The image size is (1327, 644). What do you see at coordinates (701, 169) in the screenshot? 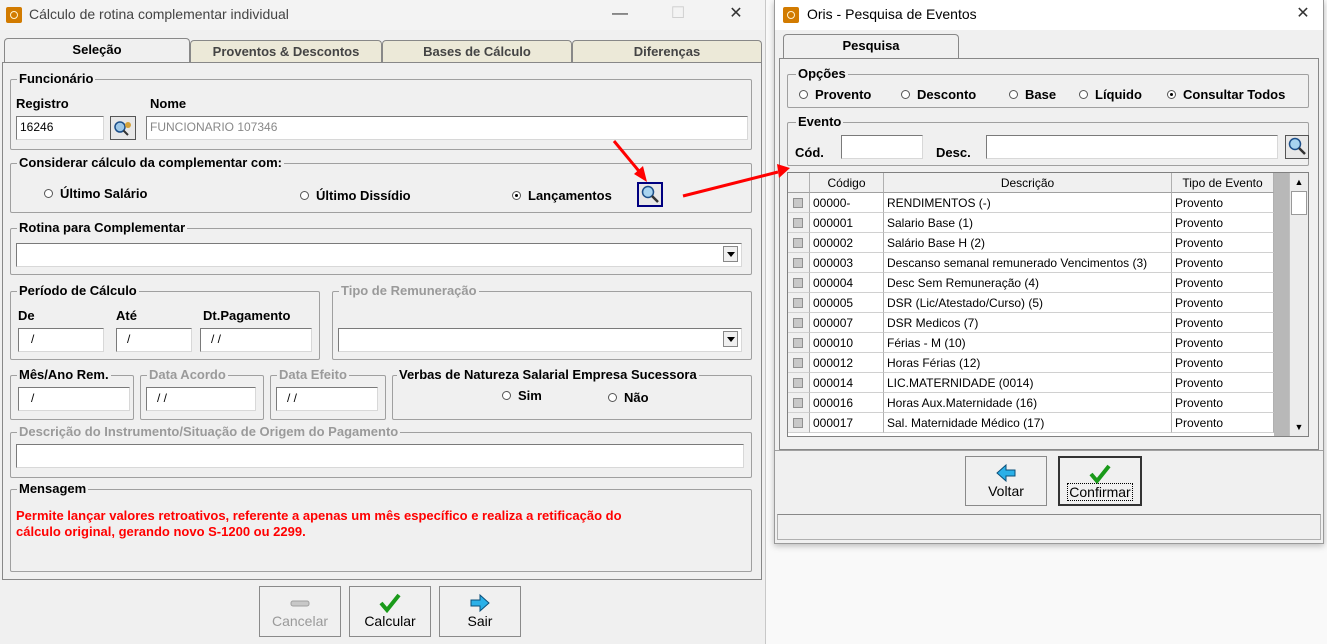
I see `annotation-arrows` at bounding box center [701, 169].